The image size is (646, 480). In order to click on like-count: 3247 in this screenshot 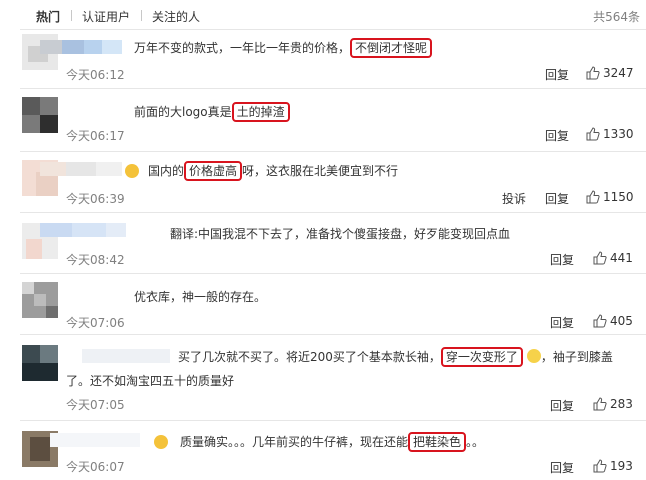, I will do `click(618, 73)`.